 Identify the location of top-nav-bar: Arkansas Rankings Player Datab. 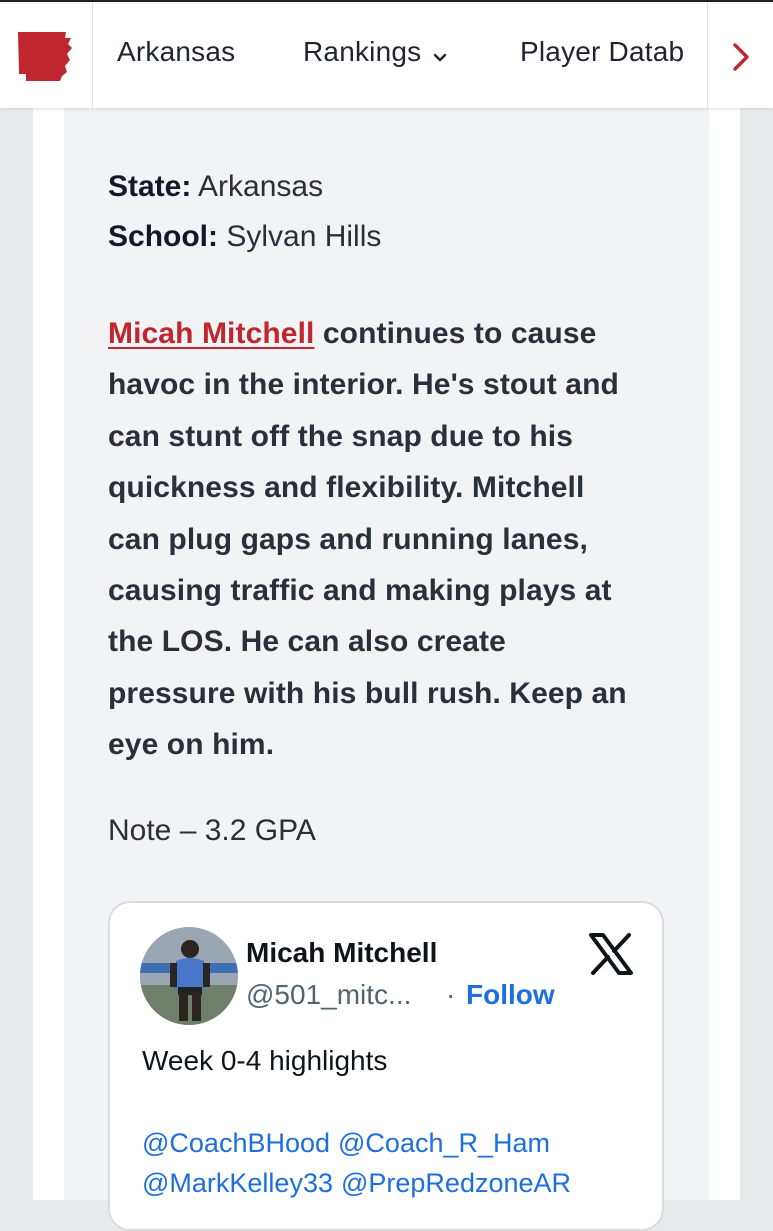
(386, 54).